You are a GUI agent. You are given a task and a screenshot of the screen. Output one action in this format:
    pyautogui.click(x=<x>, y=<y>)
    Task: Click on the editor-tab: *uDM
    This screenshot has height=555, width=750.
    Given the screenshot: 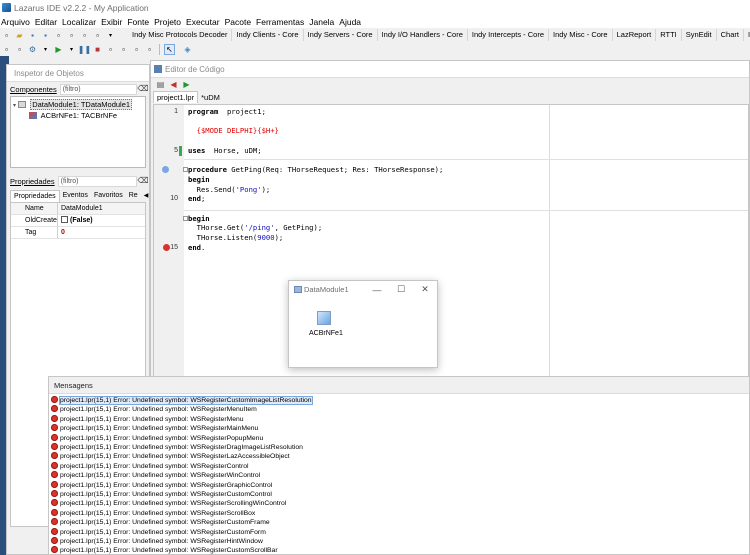 What is the action you would take?
    pyautogui.click(x=210, y=97)
    